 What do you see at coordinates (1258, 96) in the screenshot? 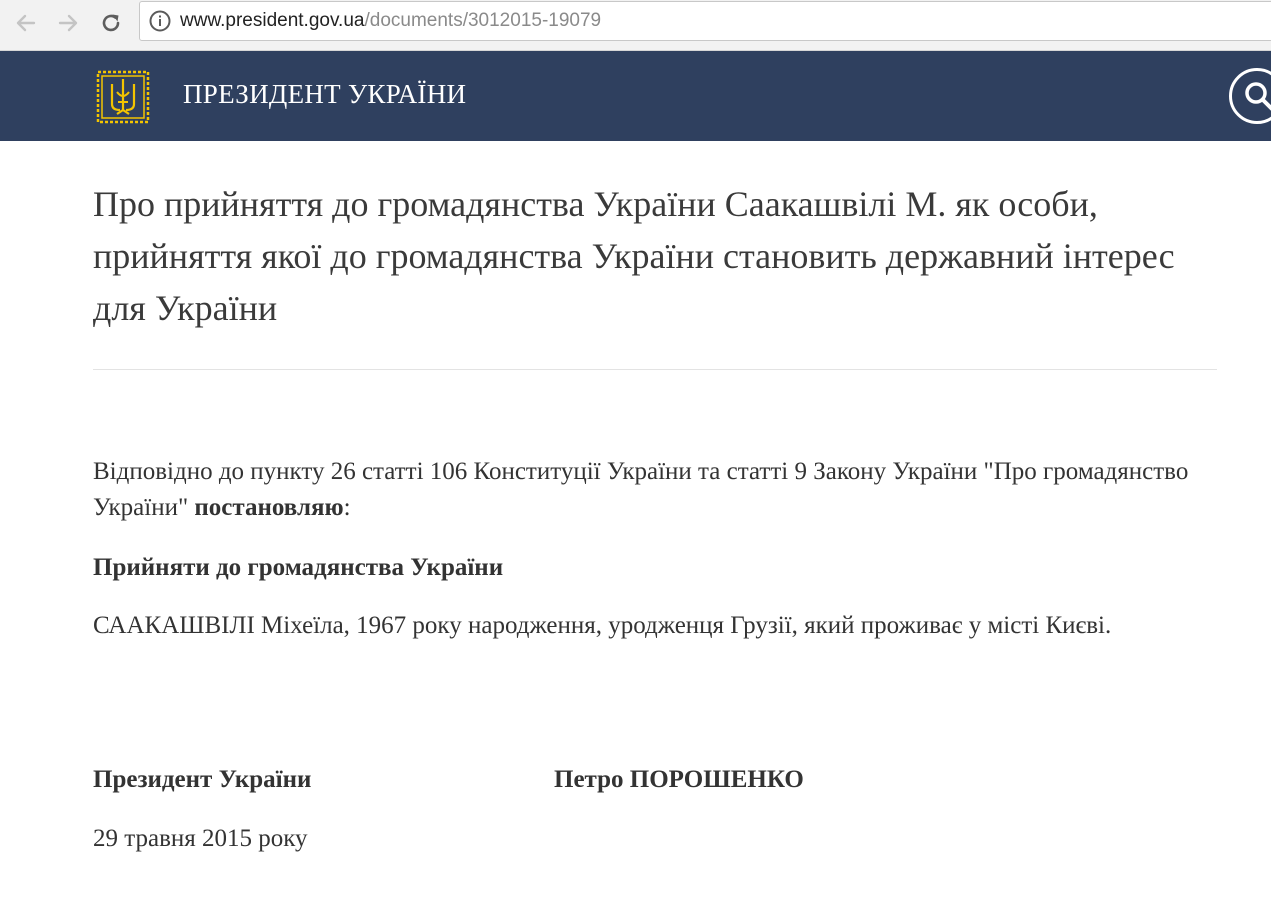
I see `search-icon` at bounding box center [1258, 96].